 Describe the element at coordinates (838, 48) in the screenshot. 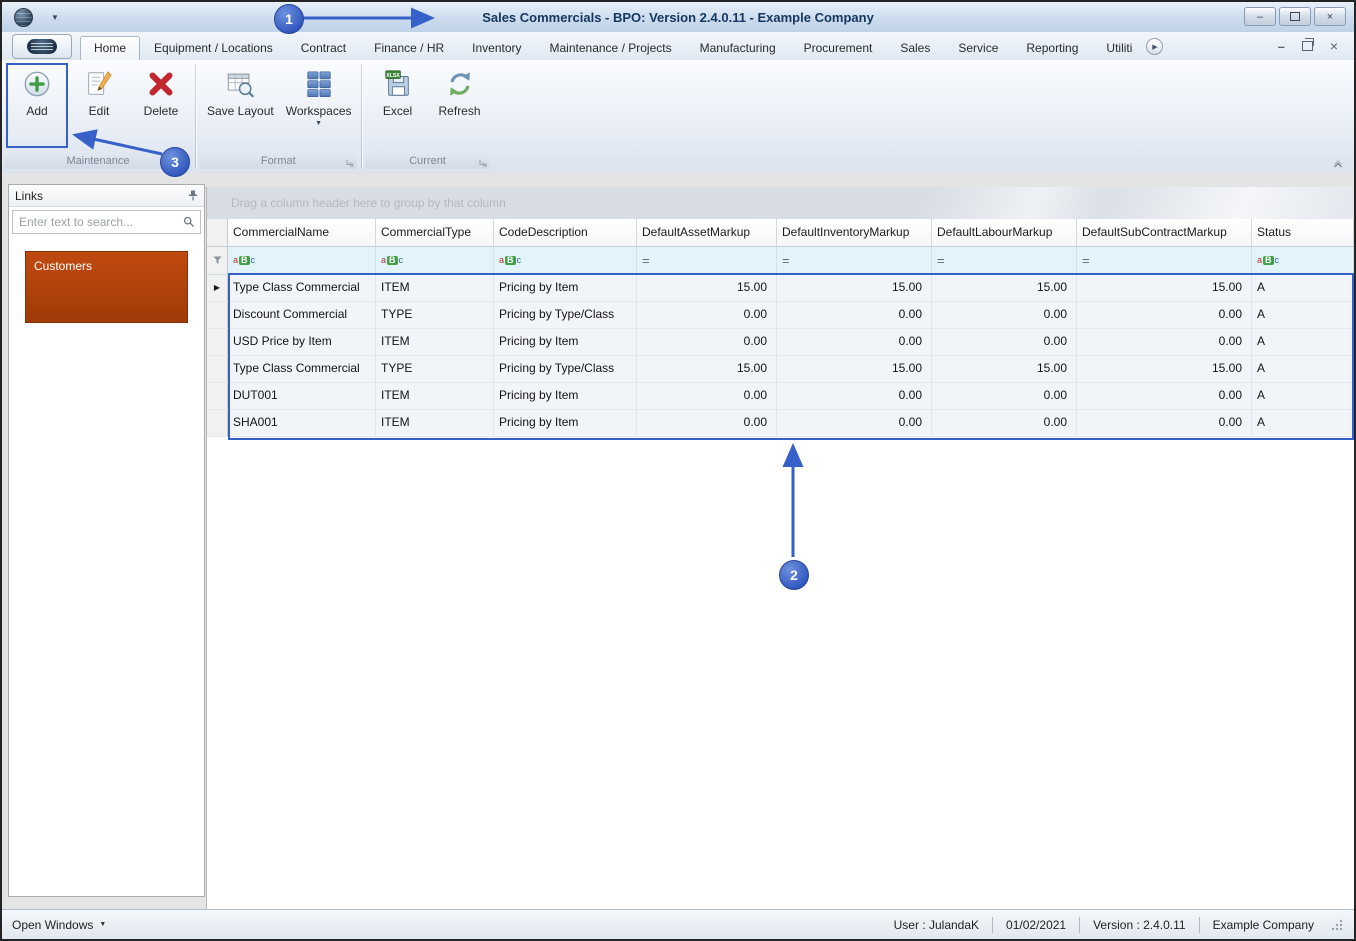

I see `tab-procurement: Procurement` at that location.